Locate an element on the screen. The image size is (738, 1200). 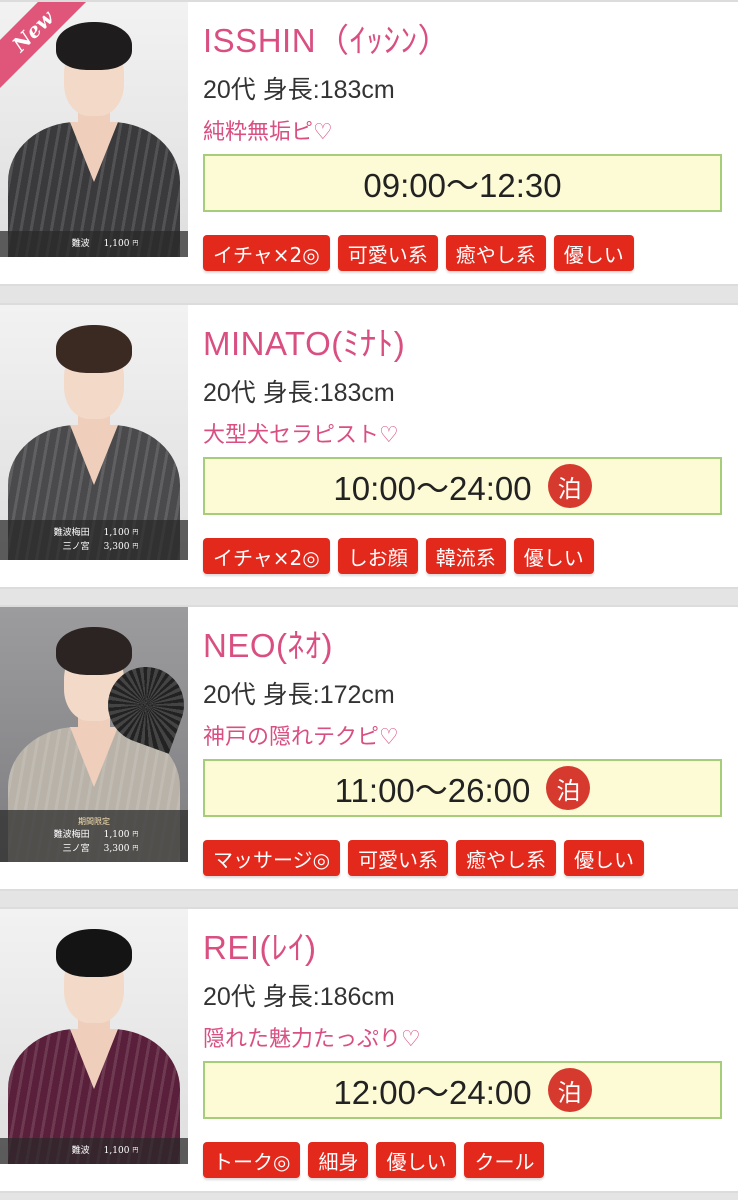
catchphrase: 純粋無垢ピ♡ is located at coordinates (268, 132).